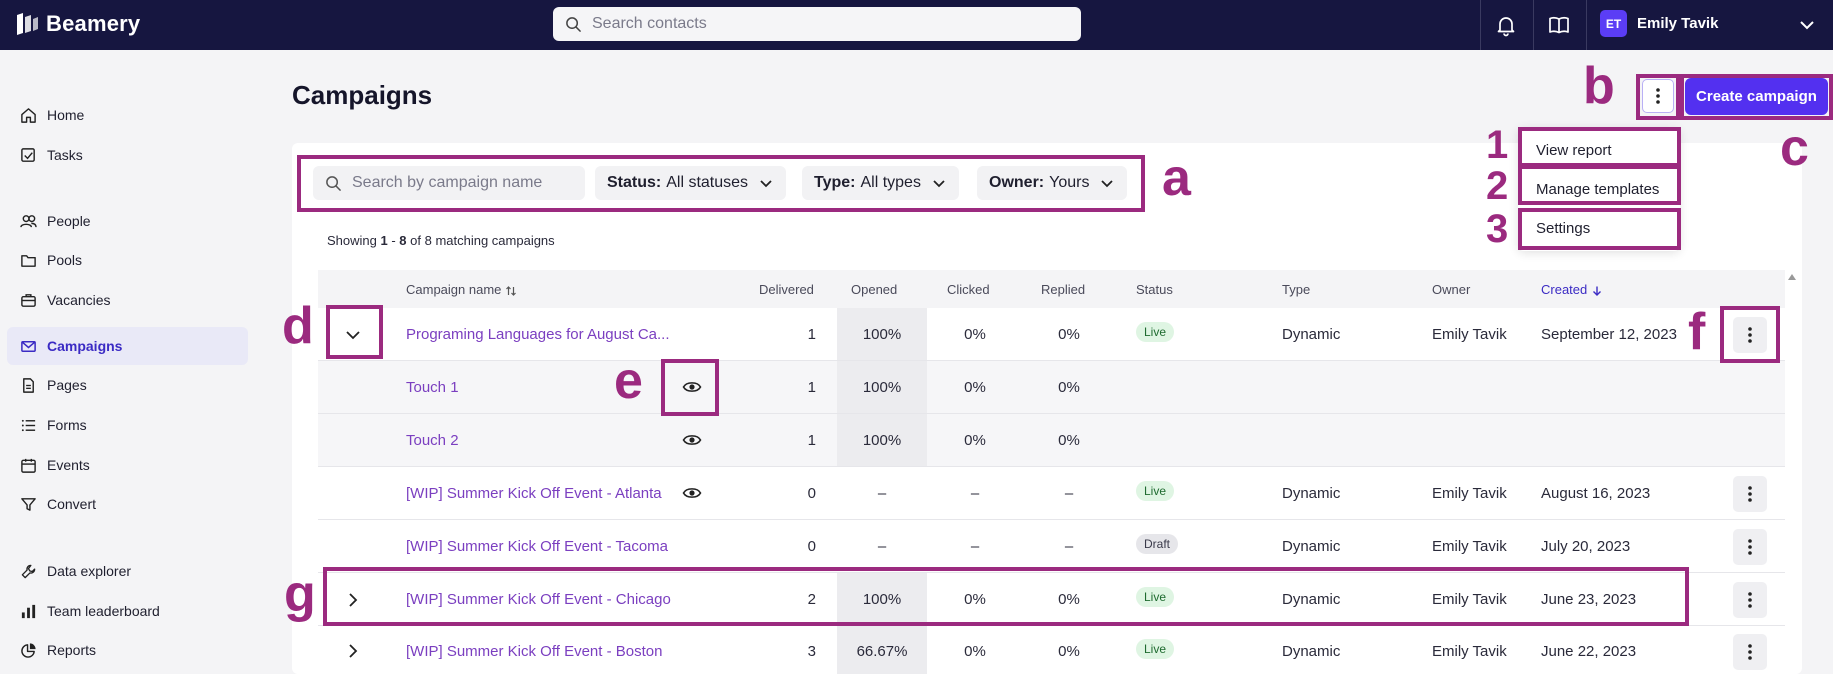  I want to click on bell-icon, so click(1506, 27).